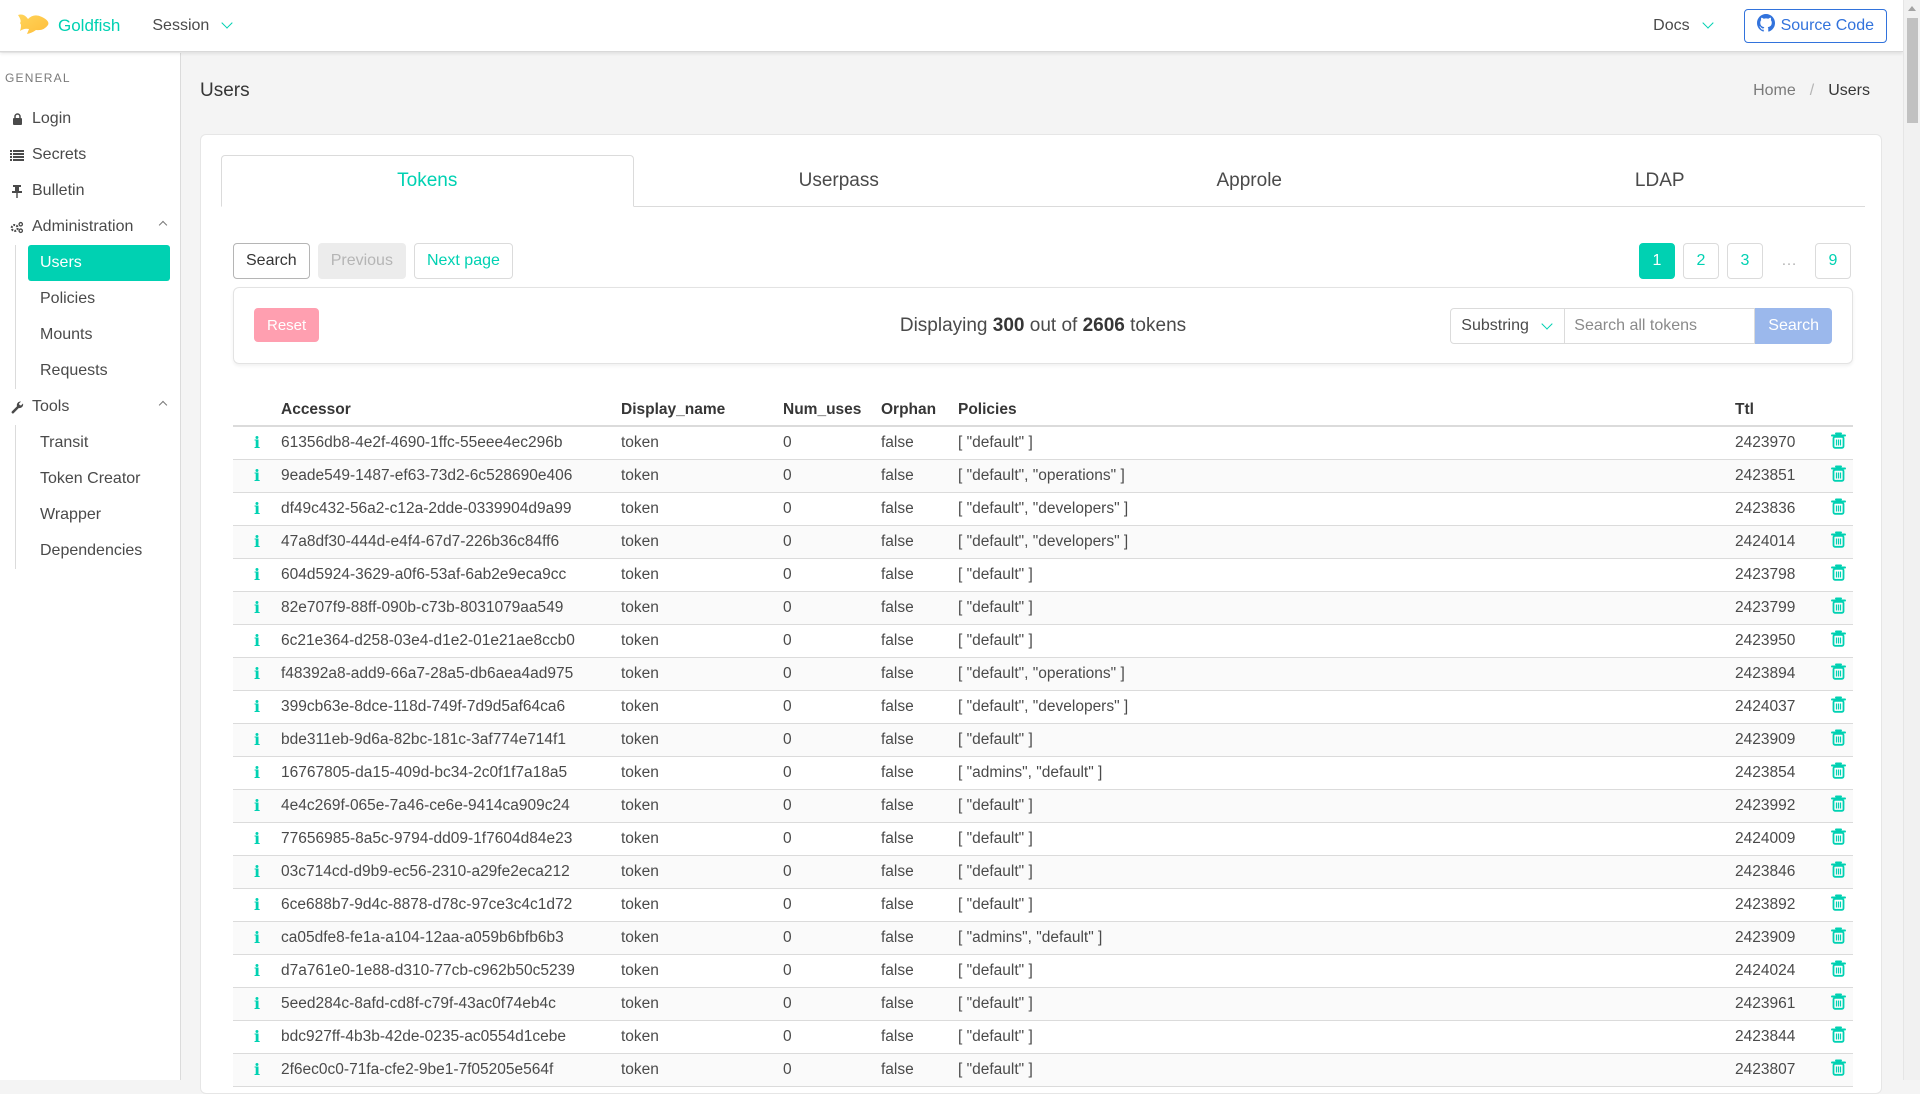 The image size is (1920, 1094). I want to click on sidebar-item-token-creator: Token Creator, so click(99, 479).